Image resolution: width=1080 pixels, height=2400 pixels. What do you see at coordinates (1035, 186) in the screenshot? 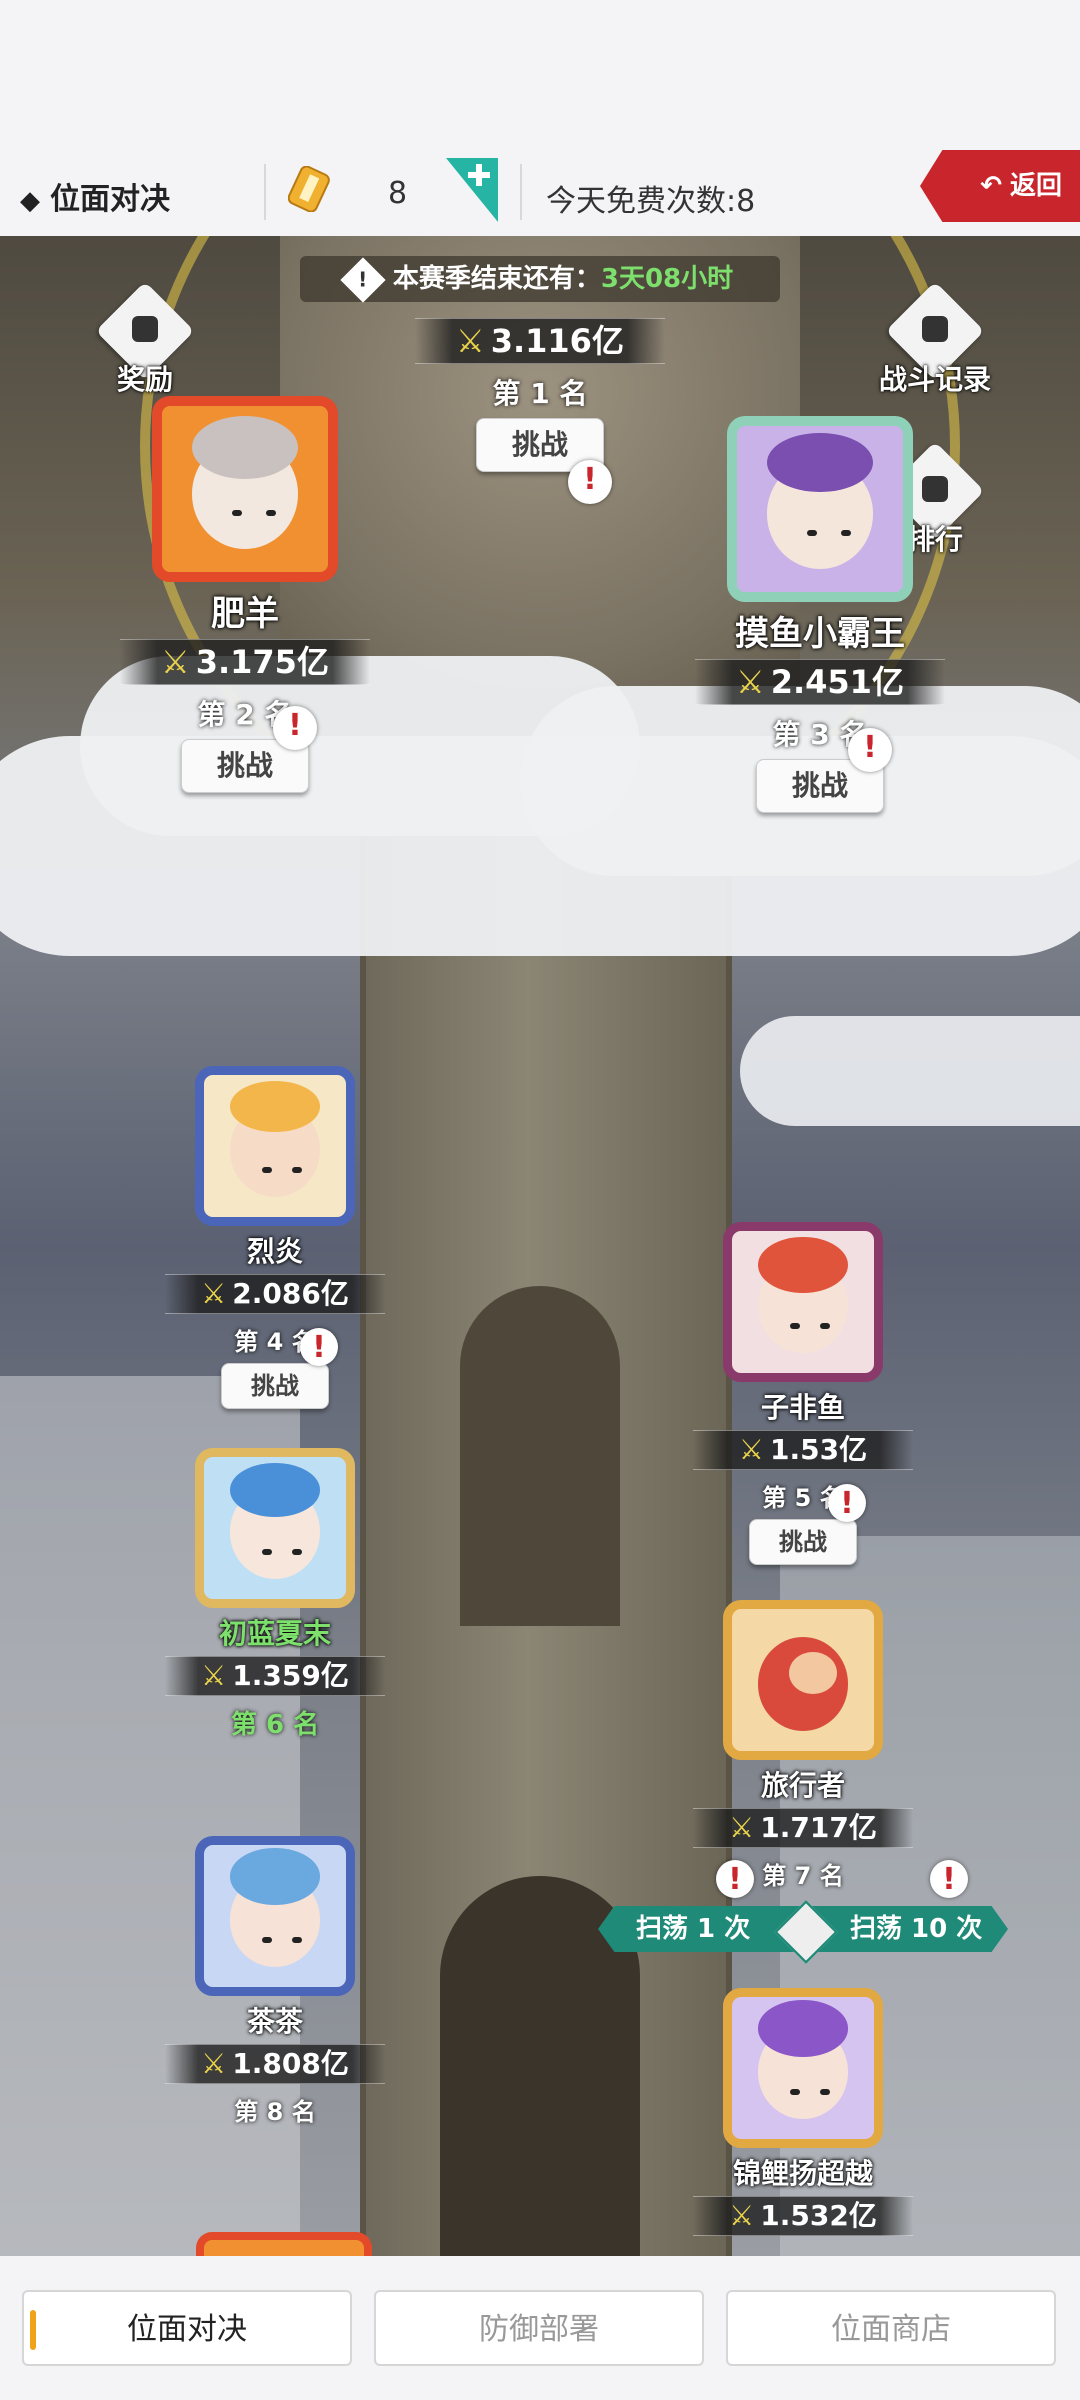
I see `back-label: 返回` at bounding box center [1035, 186].